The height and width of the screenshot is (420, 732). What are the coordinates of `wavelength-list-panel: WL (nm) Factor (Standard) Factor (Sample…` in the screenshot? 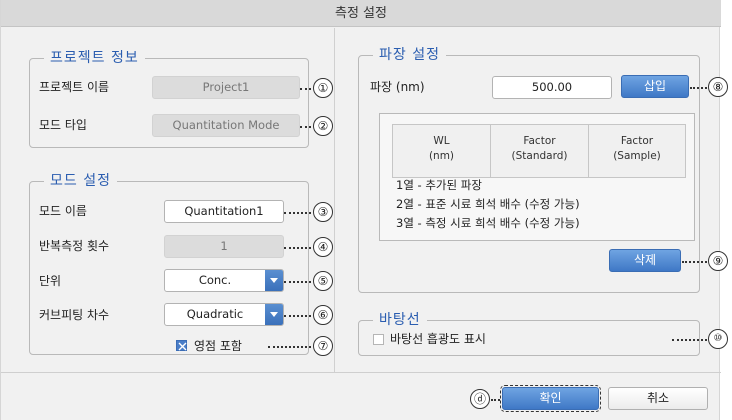 It's located at (537, 177).